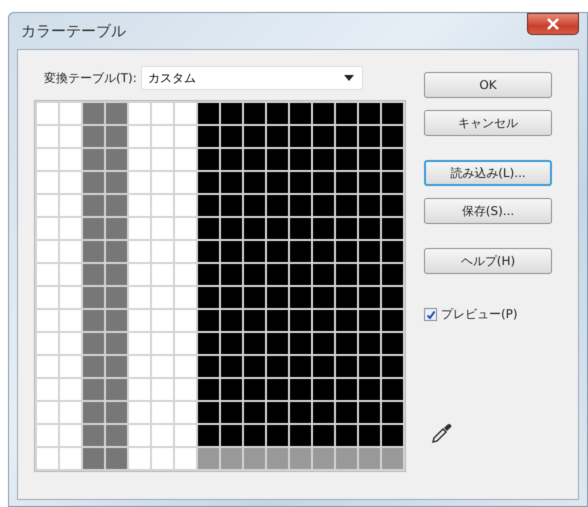 This screenshot has width=588, height=507. I want to click on table-dropdown: カスタム, so click(251, 78).